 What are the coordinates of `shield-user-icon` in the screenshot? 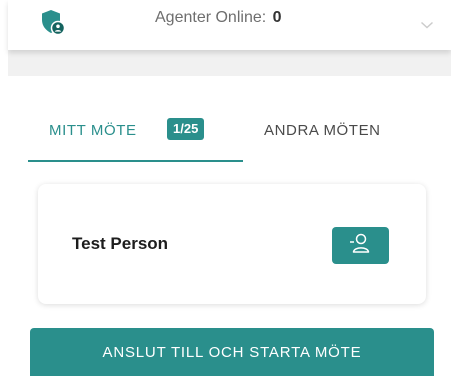 It's located at (53, 22).